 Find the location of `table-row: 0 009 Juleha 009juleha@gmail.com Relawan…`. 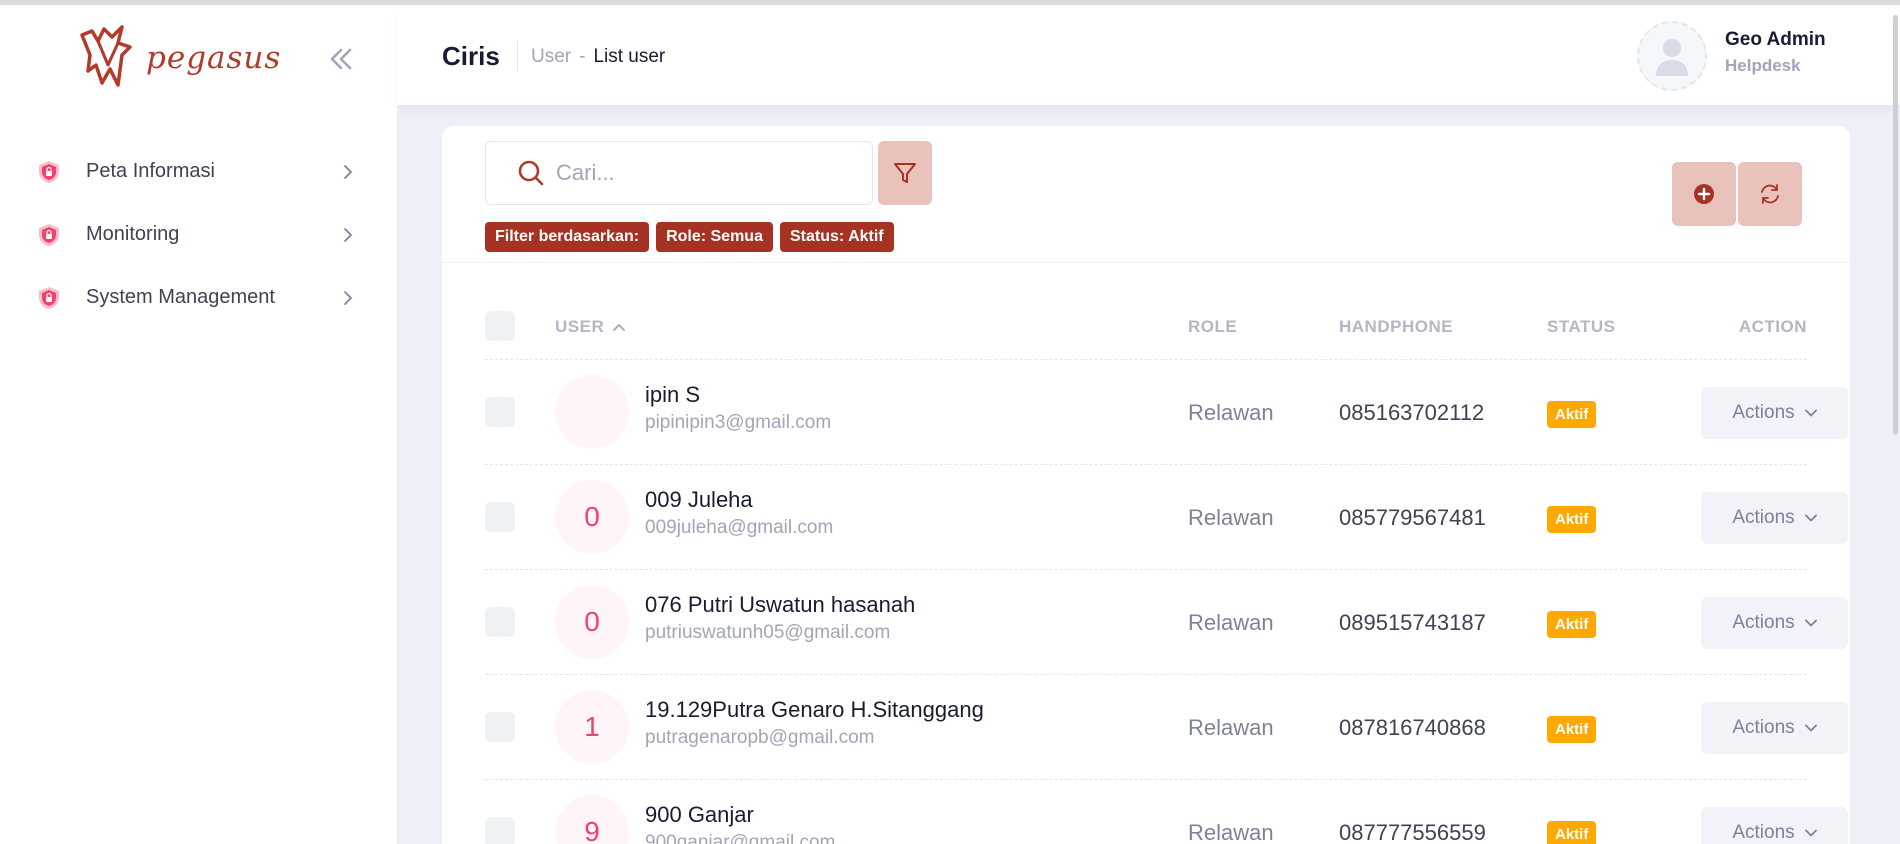

table-row: 0 009 Juleha 009juleha@gmail.com Relawan… is located at coordinates (1166, 517).